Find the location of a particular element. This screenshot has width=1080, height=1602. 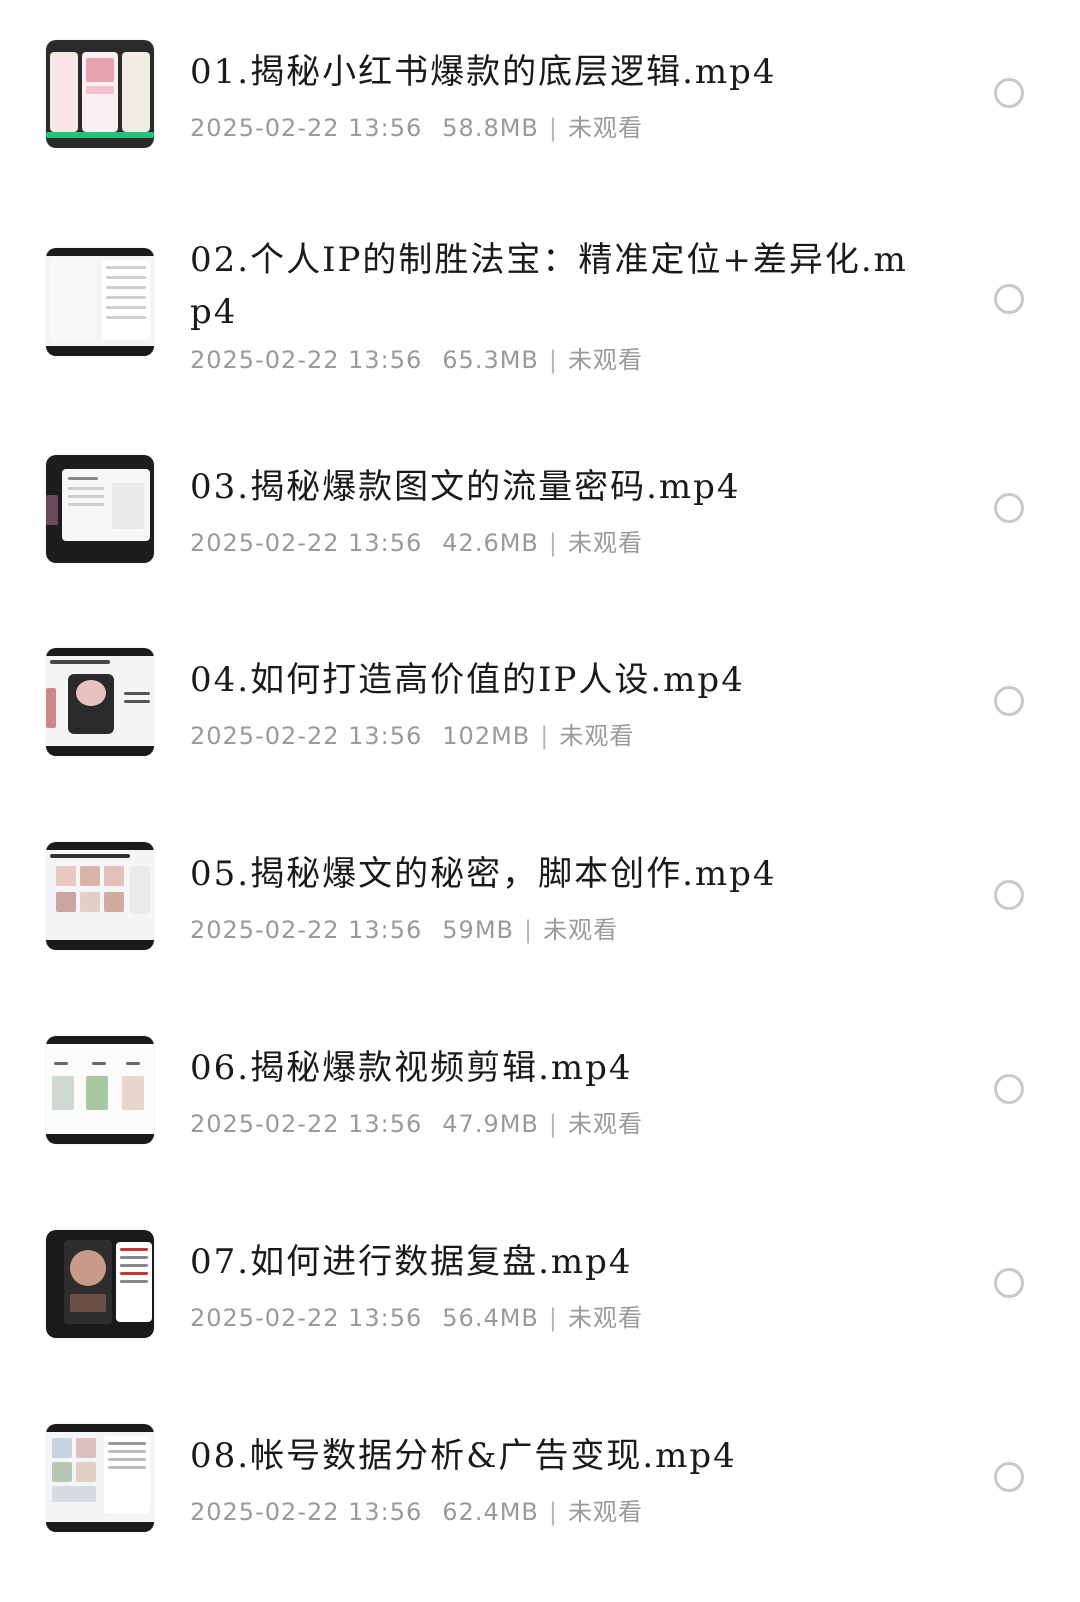

file-meta: 2025-02-22 13:56 56.4MB | 未观看 is located at coordinates (416, 1315).